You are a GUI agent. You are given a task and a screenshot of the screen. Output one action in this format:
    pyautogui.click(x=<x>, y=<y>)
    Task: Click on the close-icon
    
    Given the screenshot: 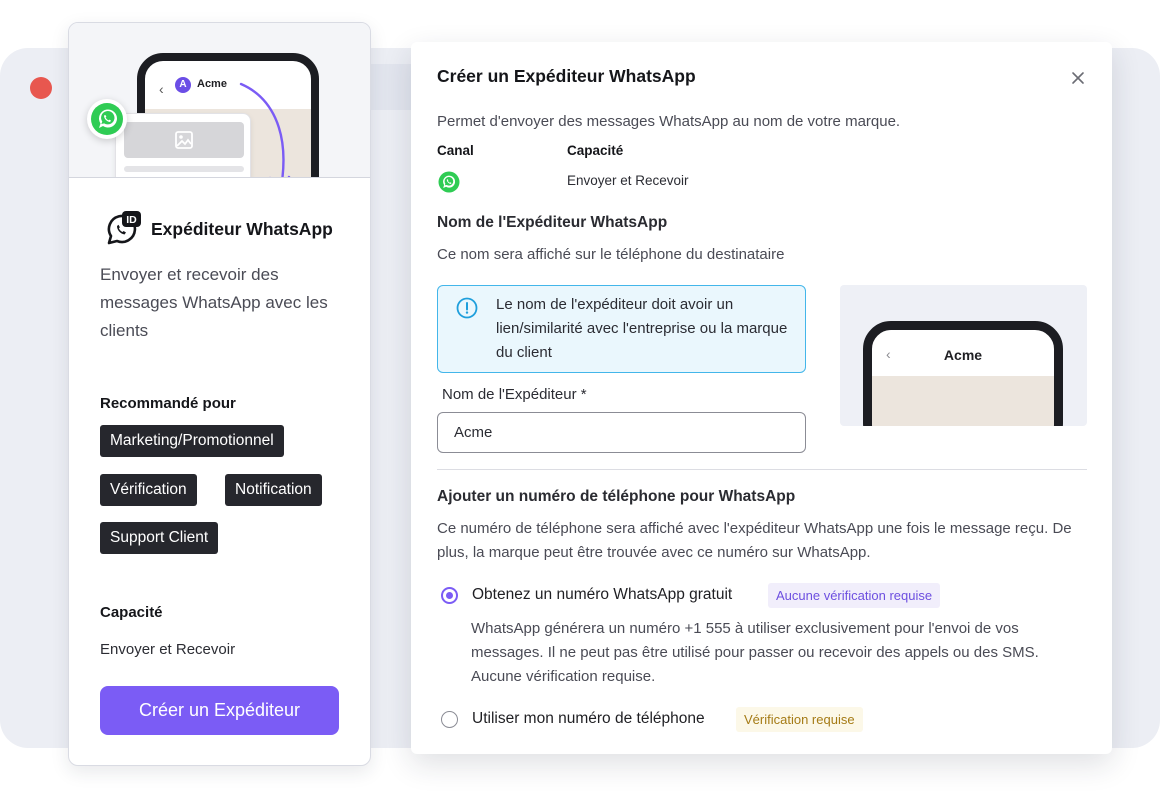 What is the action you would take?
    pyautogui.click(x=1078, y=78)
    